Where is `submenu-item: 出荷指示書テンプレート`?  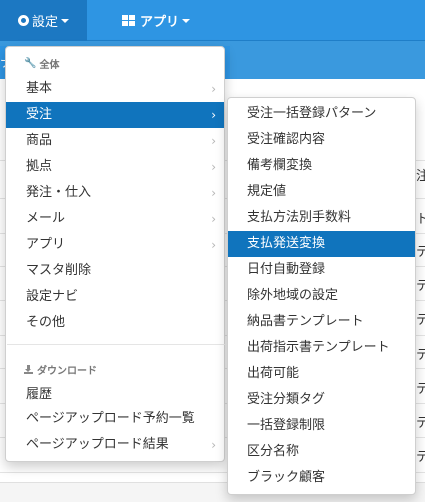
submenu-item: 出荷指示書テンプレート is located at coordinates (321, 348).